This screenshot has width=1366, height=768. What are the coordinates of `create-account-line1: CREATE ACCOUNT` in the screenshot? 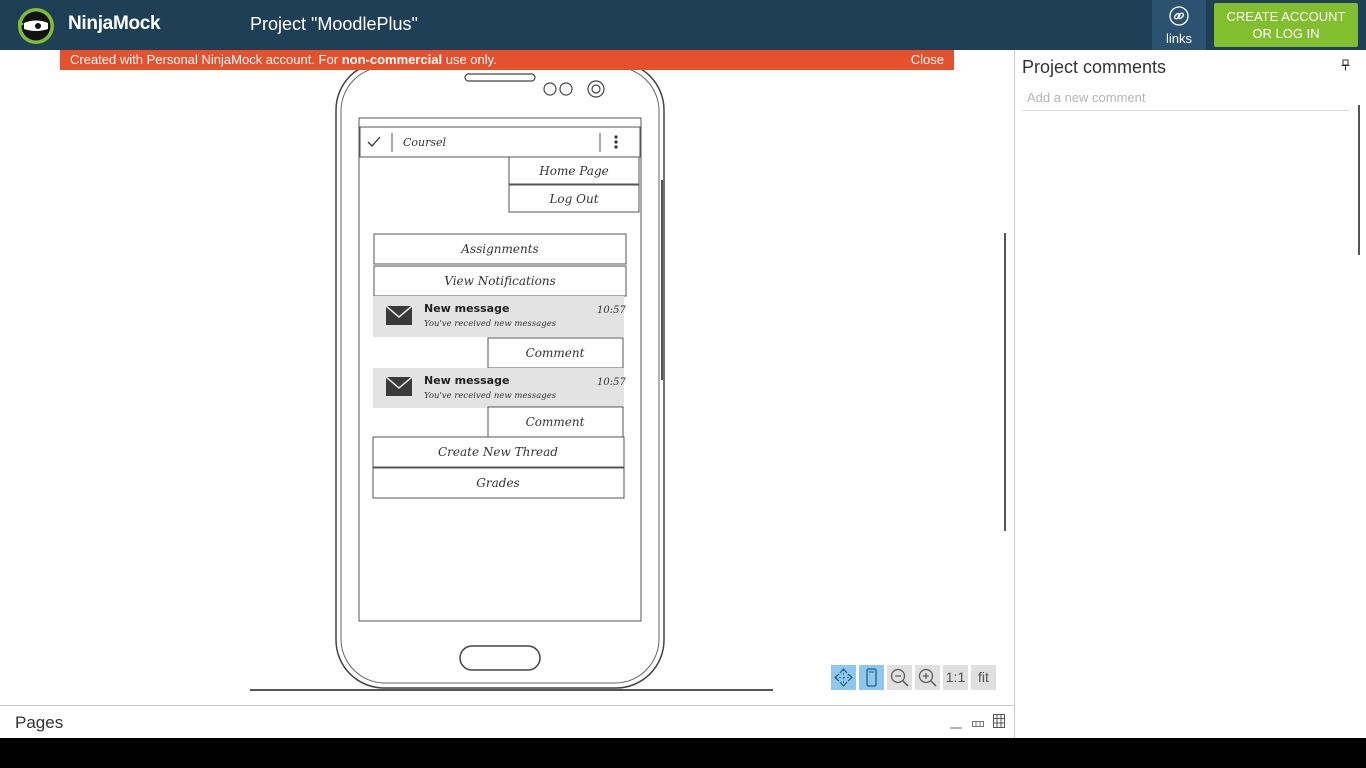 It's located at (1286, 16).